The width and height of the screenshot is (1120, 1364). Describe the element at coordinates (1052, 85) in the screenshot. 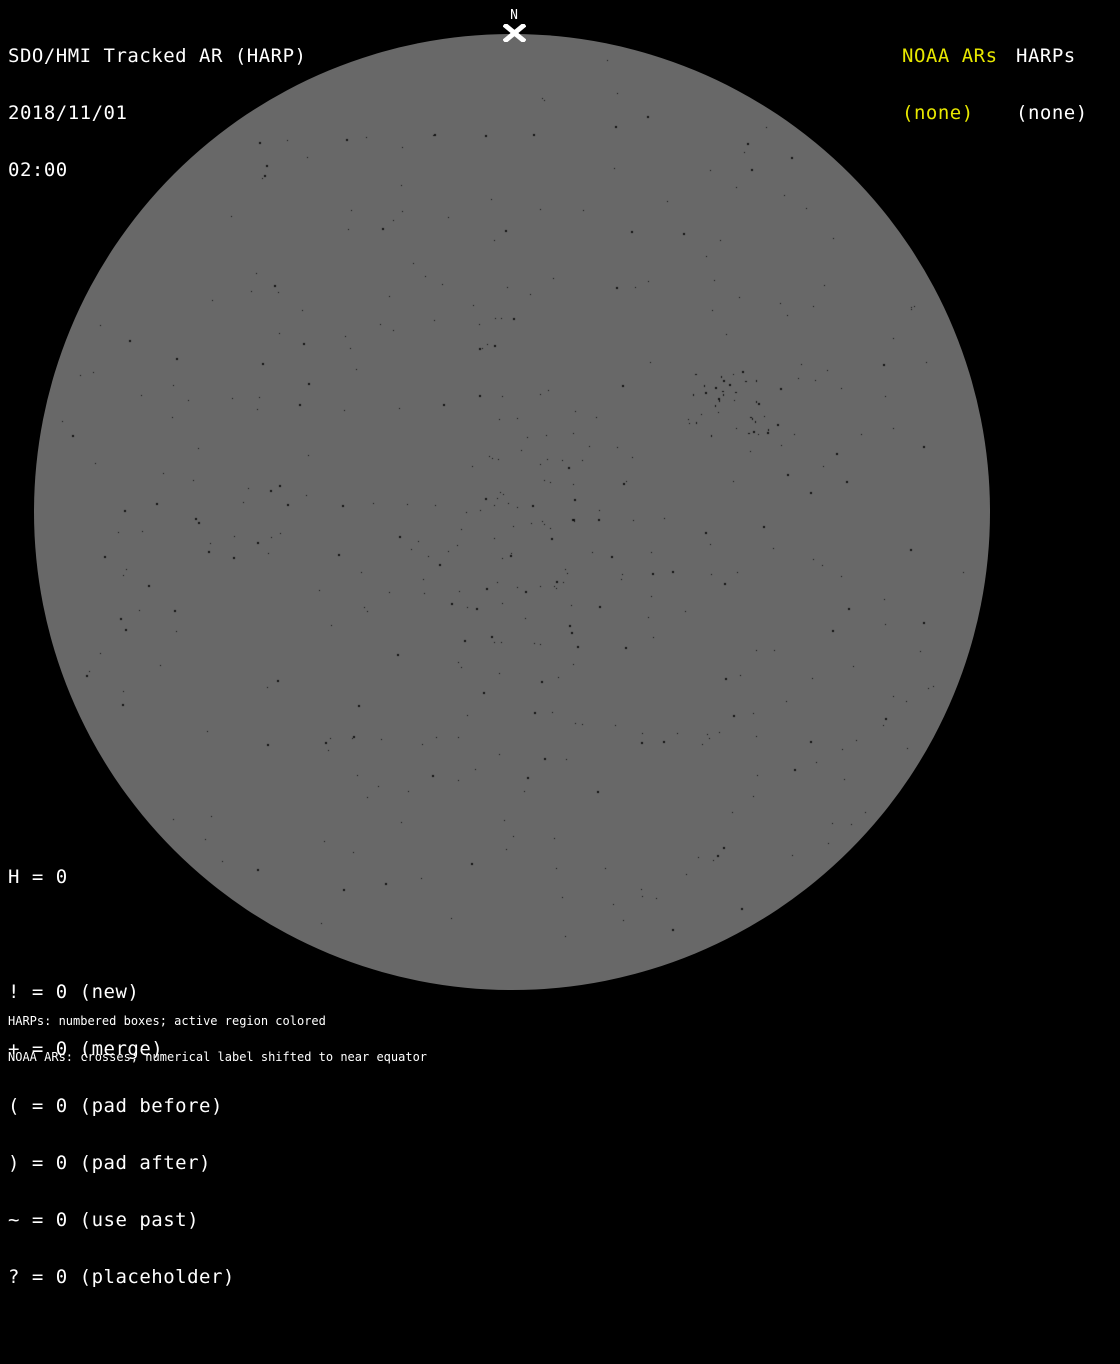

I see `harps-counter: HARPs (none)` at that location.